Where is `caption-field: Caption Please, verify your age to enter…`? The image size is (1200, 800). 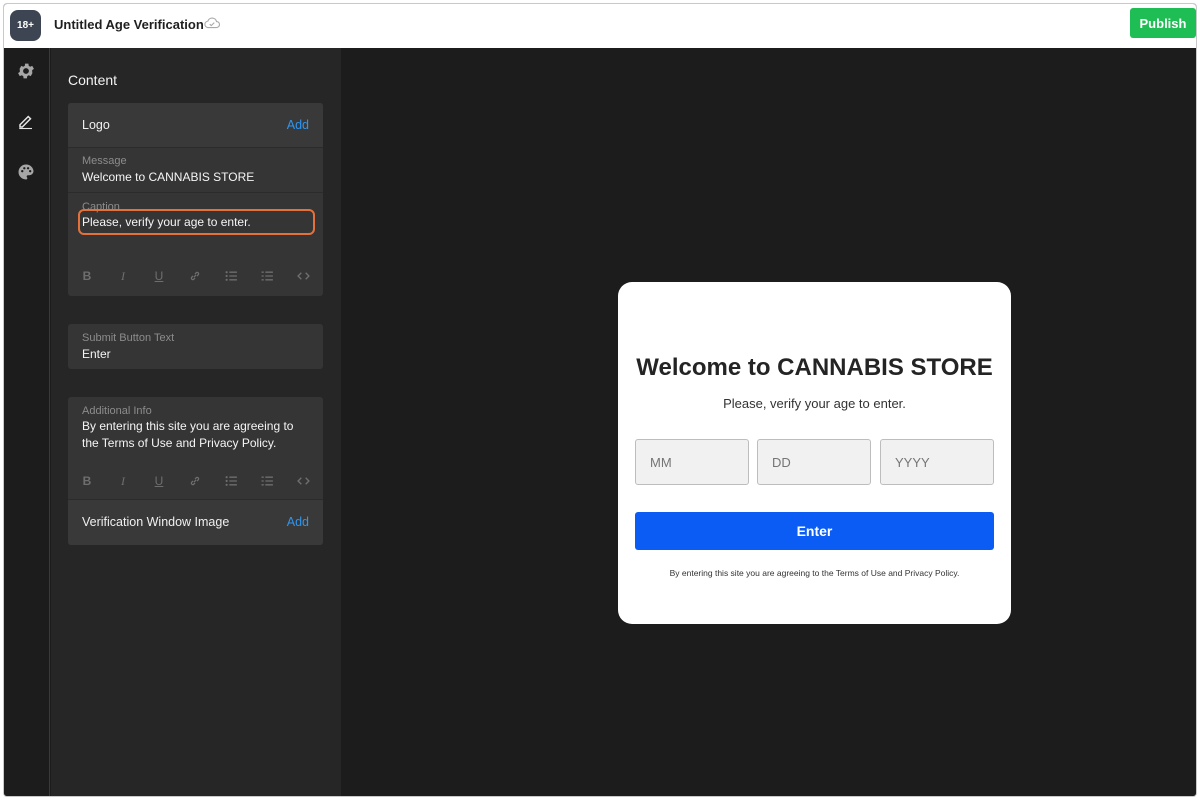 caption-field: Caption Please, verify your age to enter… is located at coordinates (195, 244).